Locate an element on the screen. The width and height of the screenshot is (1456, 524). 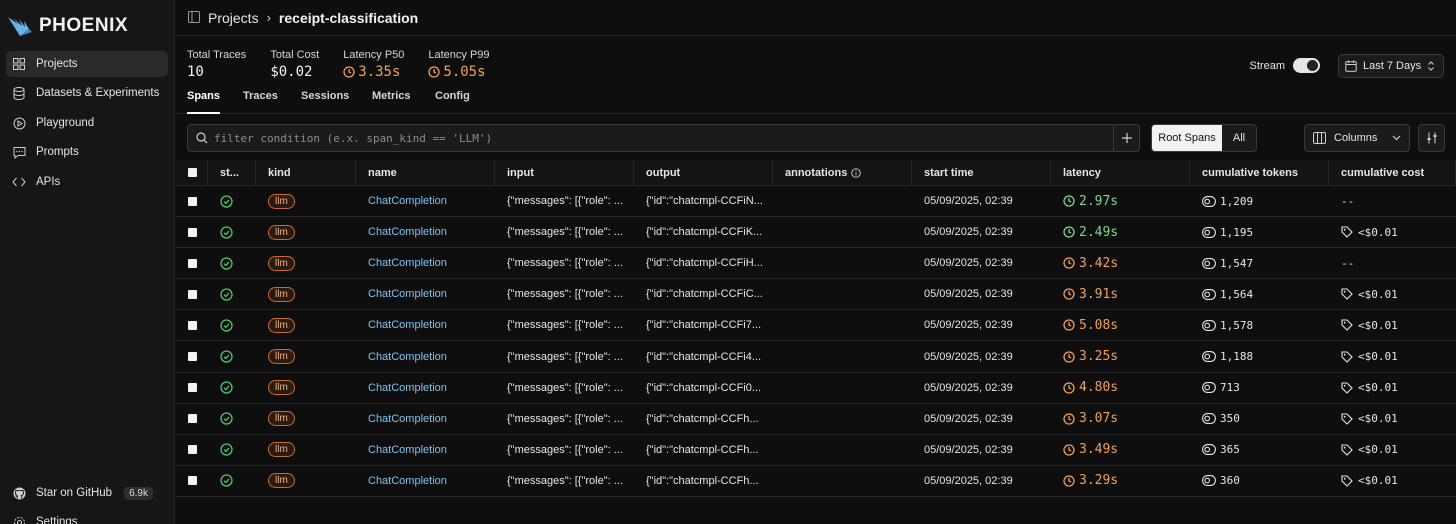
filter-condition-input is located at coordinates (660, 138).